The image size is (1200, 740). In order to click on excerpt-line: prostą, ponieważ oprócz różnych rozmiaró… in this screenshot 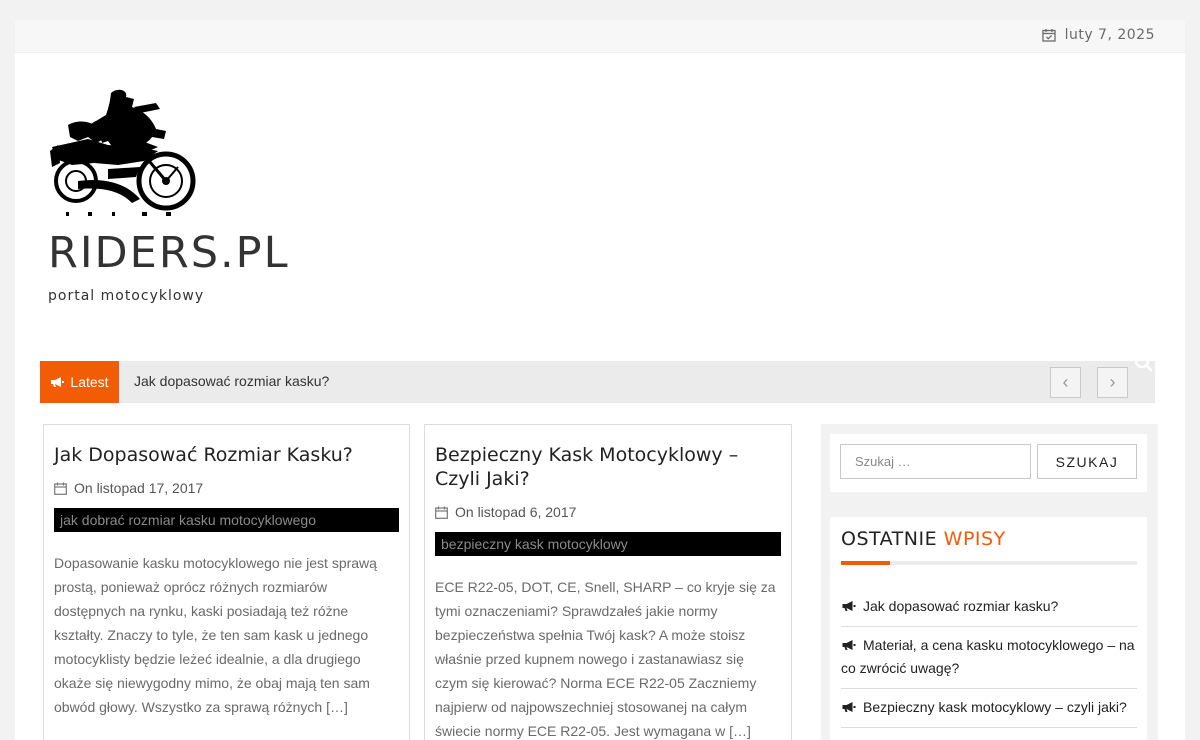, I will do `click(191, 587)`.